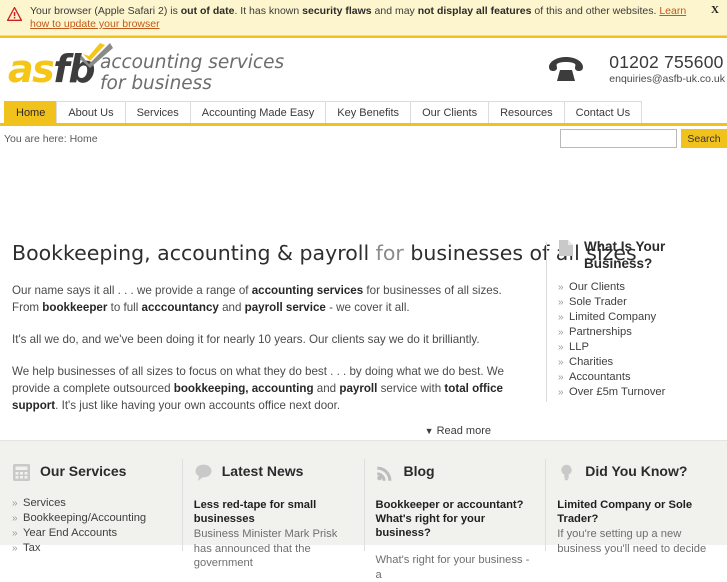 Image resolution: width=727 pixels, height=582 pixels. I want to click on nav-item-key-benefits: Key Benefits, so click(368, 112).